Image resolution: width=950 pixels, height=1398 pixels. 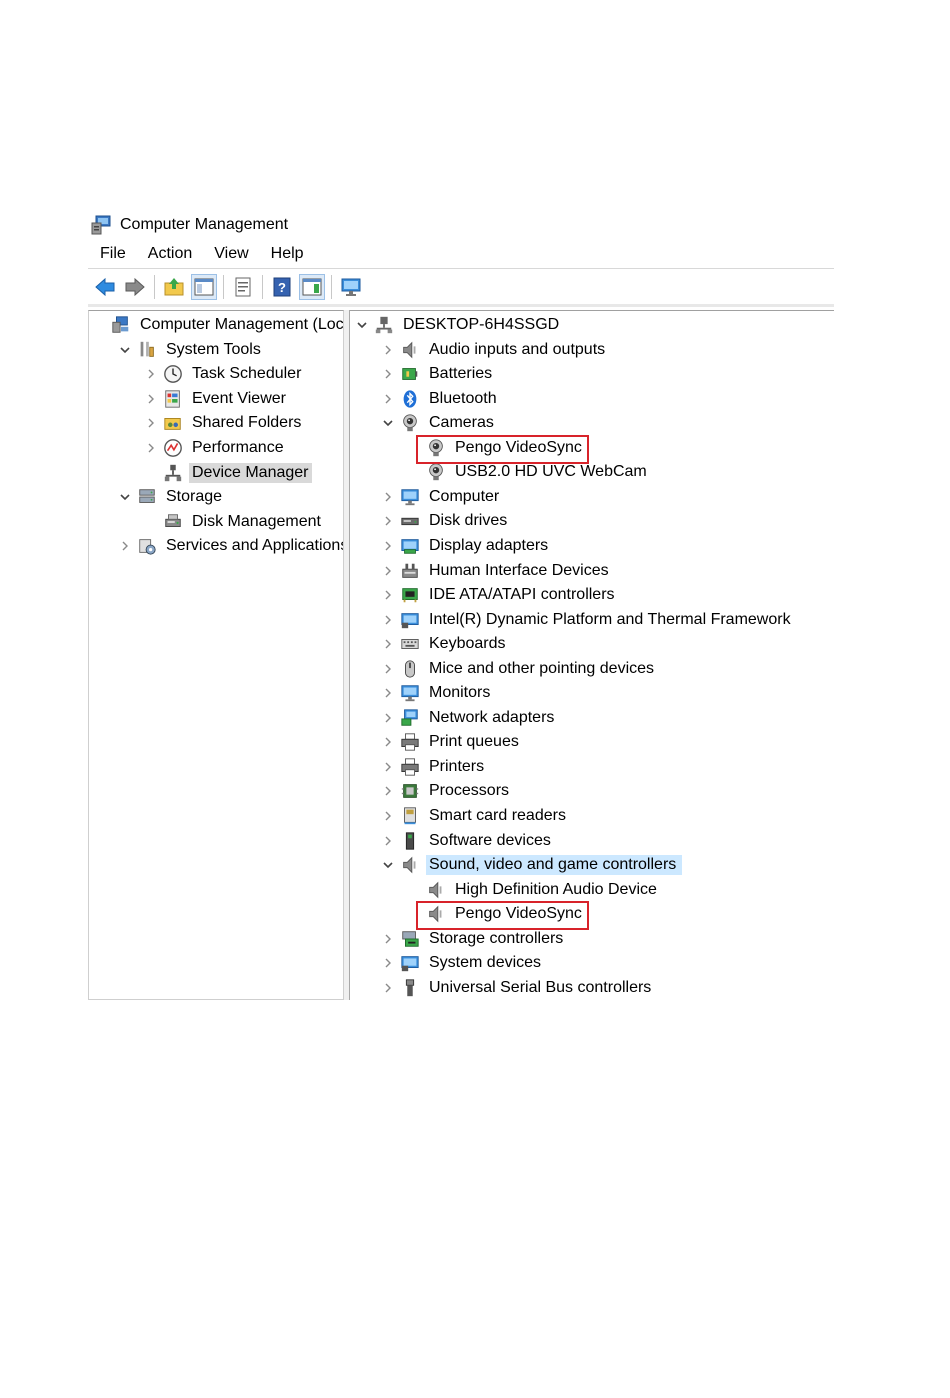 What do you see at coordinates (440, 399) in the screenshot?
I see `right-tree-item: Bluetooth` at bounding box center [440, 399].